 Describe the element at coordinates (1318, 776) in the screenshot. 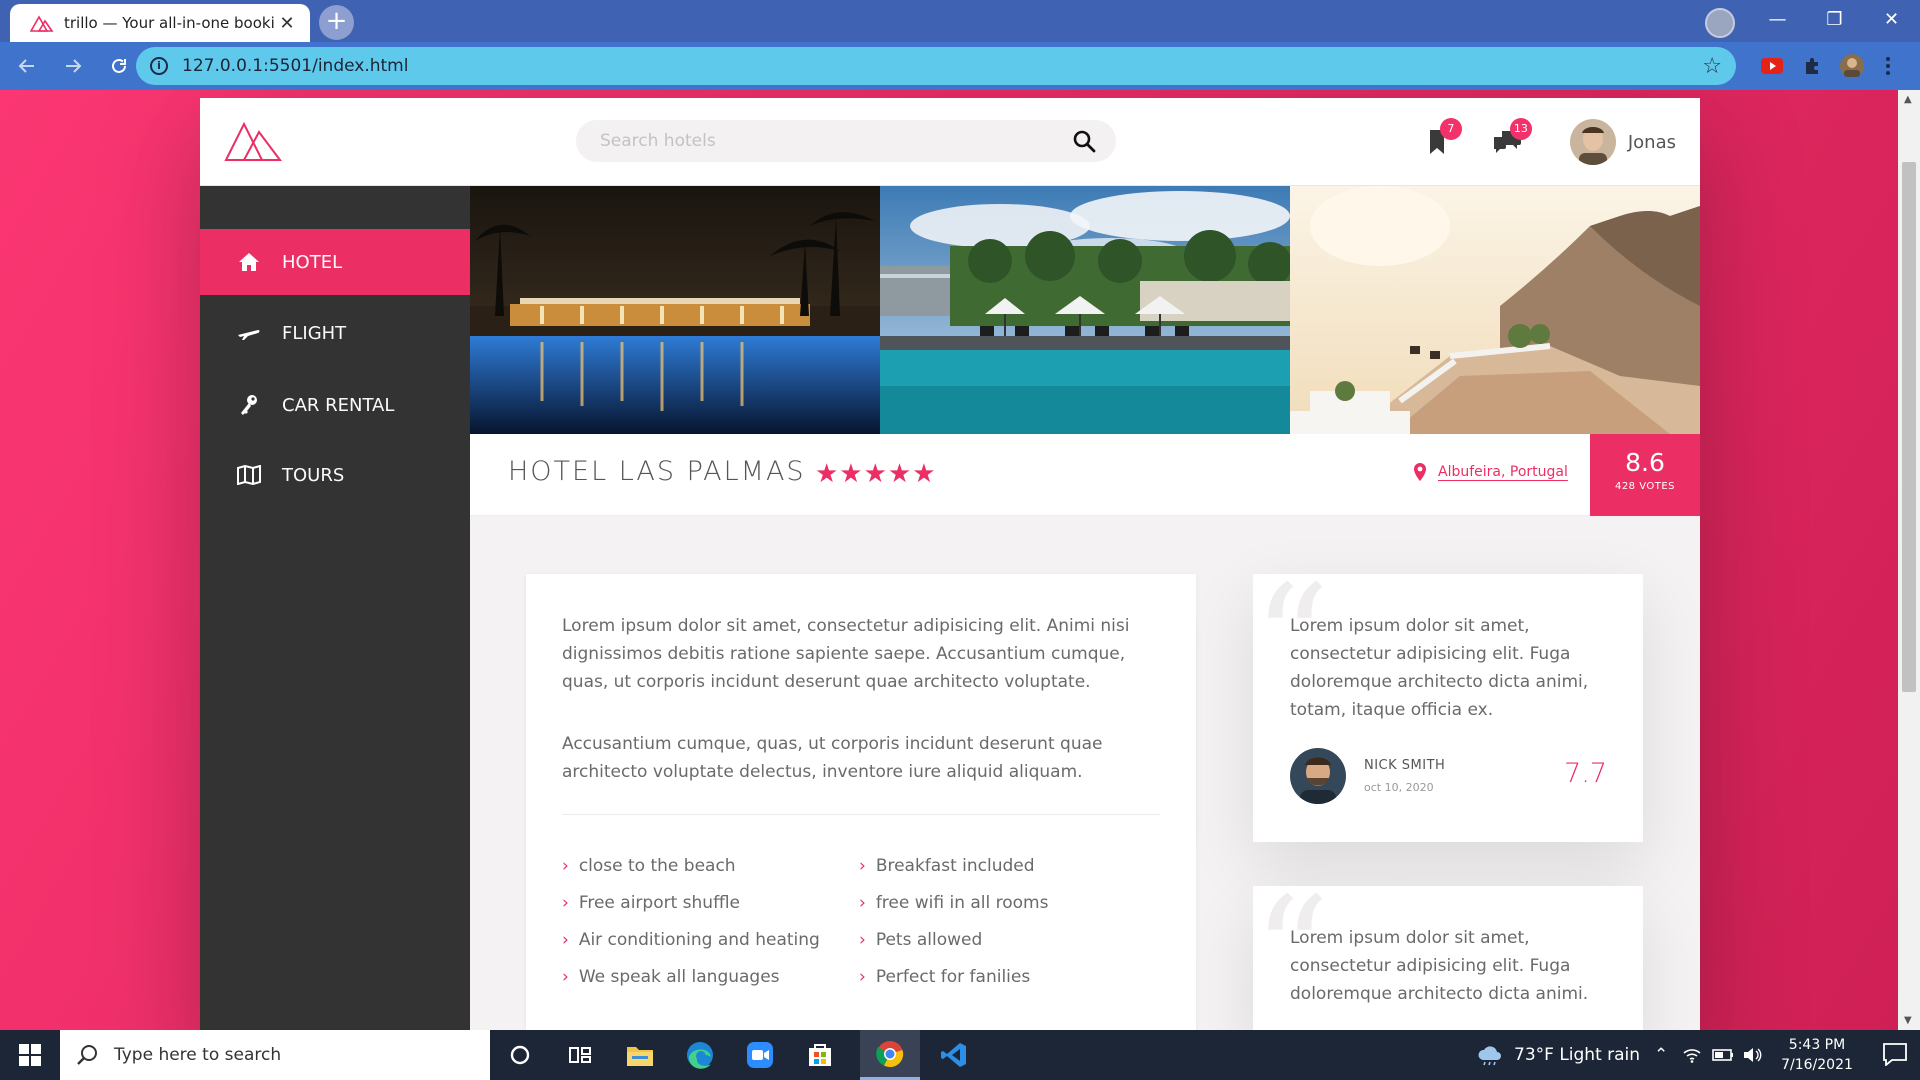

I see `reviewer-avatar` at that location.